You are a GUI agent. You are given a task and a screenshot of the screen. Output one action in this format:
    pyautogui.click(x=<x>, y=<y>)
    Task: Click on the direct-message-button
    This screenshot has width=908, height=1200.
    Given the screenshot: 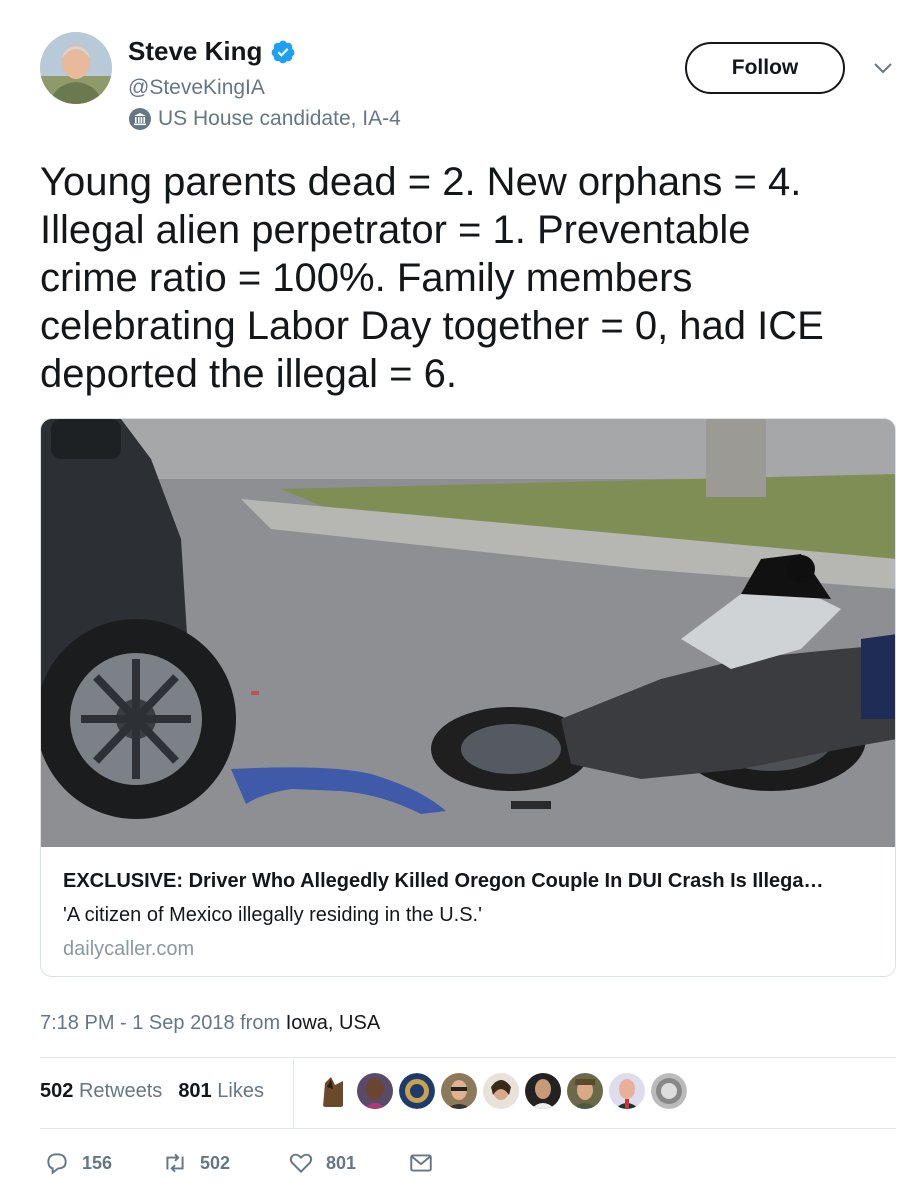 What is the action you would take?
    pyautogui.click(x=421, y=1163)
    